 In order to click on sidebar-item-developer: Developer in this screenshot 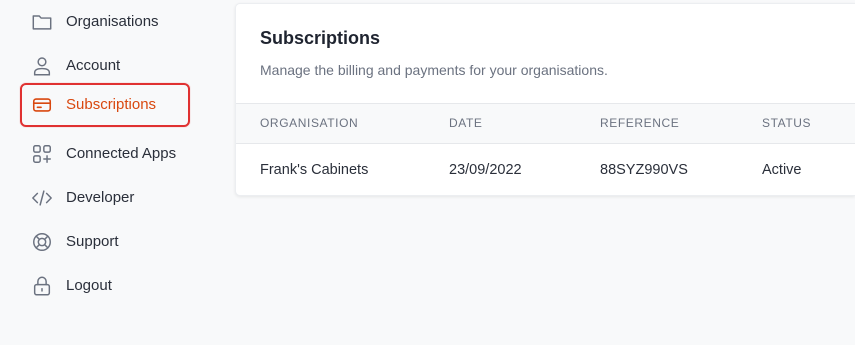, I will do `click(105, 198)`.